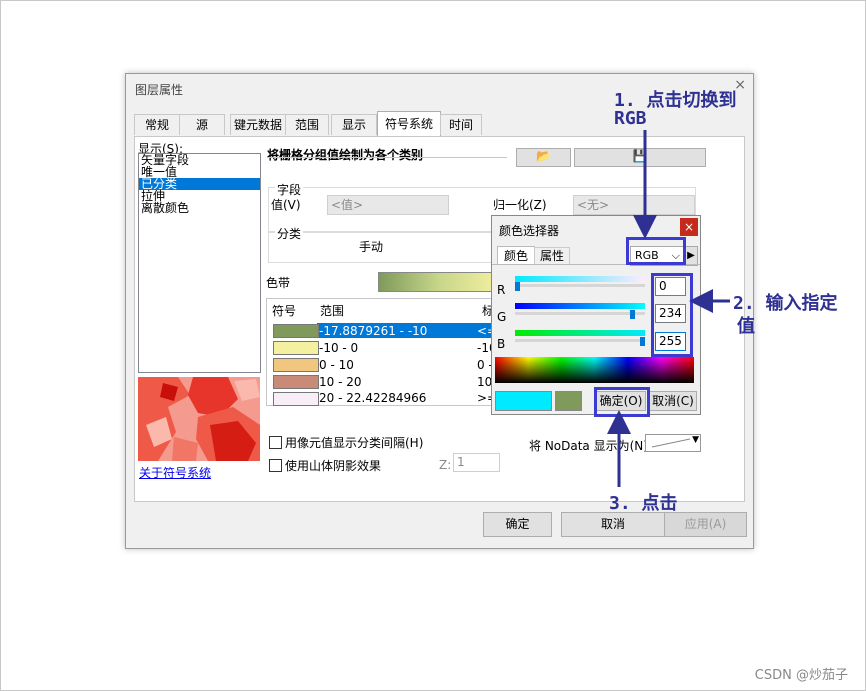  Describe the element at coordinates (643, 503) in the screenshot. I see `annotation-step3: 3. 点击` at that location.